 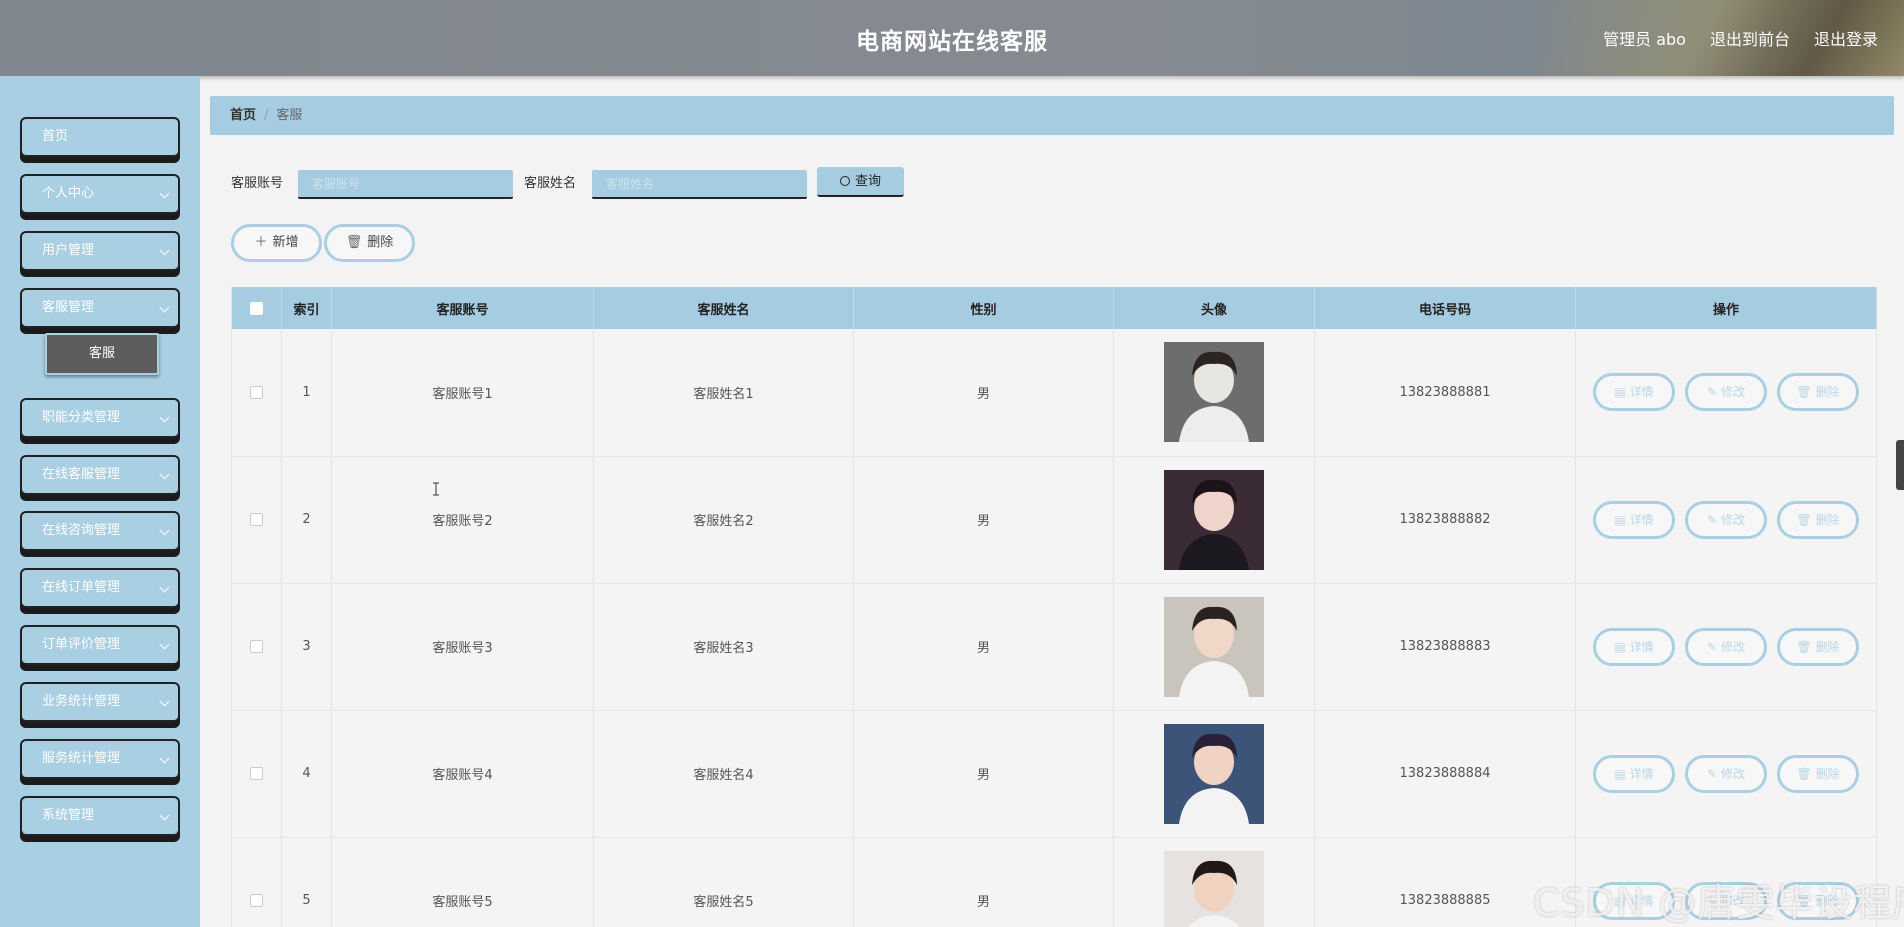 What do you see at coordinates (952, 38) in the screenshot?
I see `top-header: 电商网站在线客服 管理员 abo 退出到前台 退出登录` at bounding box center [952, 38].